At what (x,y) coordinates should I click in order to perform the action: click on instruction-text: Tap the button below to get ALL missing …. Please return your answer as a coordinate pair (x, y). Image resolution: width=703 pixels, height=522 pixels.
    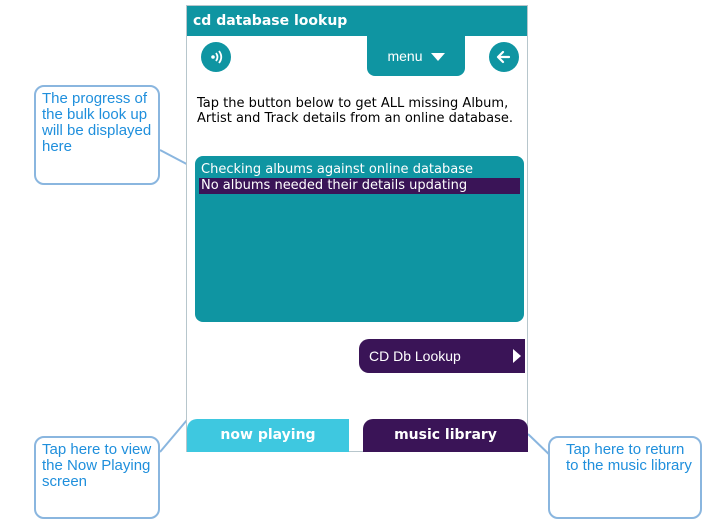
    Looking at the image, I should click on (355, 111).